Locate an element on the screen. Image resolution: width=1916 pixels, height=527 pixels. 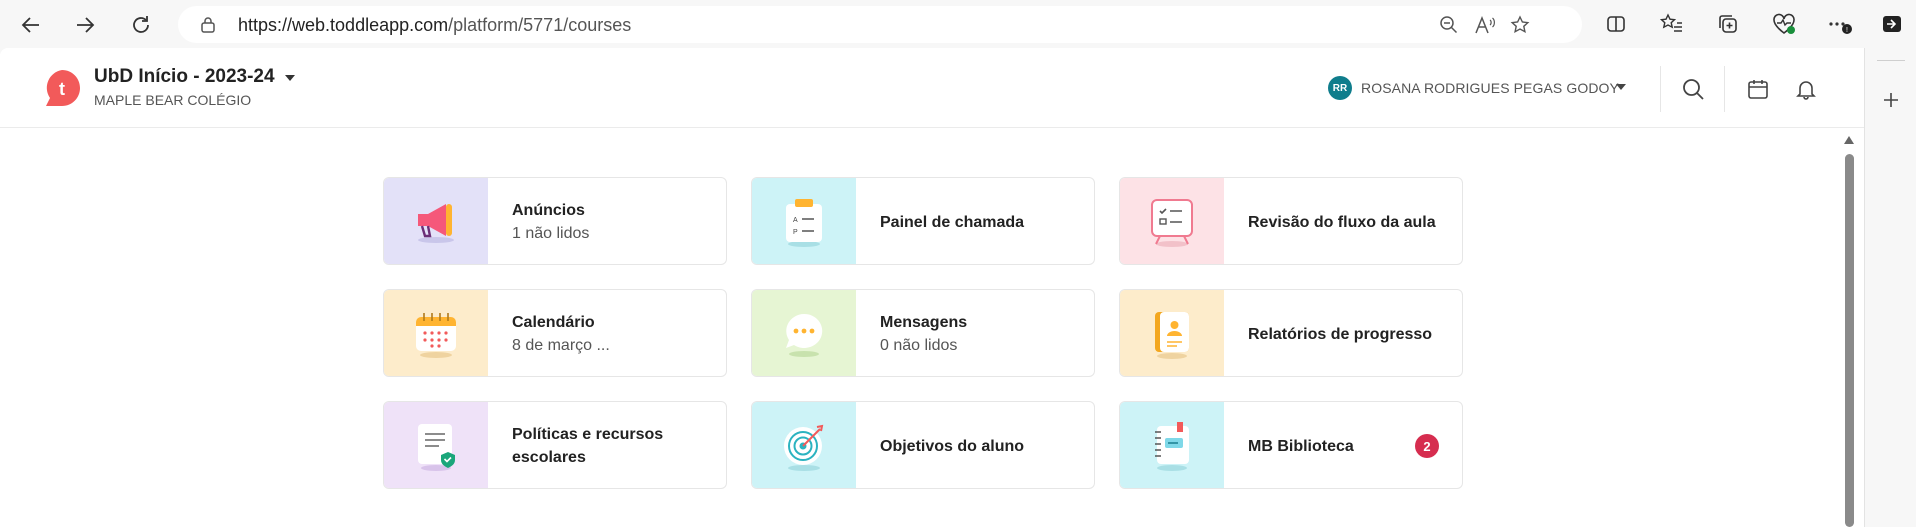
policy-document-icon is located at coordinates (436, 447).